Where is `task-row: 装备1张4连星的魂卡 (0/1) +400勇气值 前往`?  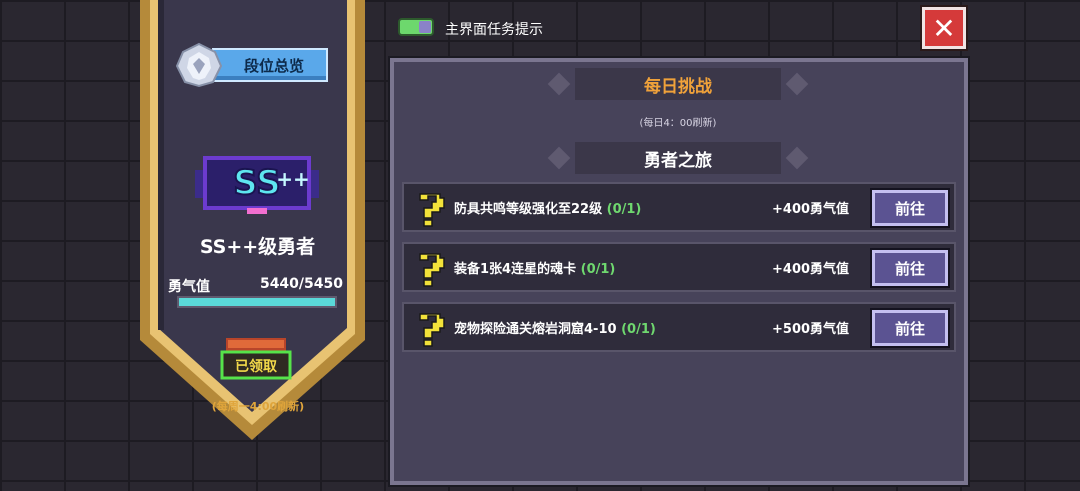
task-row: 装备1张4连星的魂卡 (0/1) +400勇气值 前往 is located at coordinates (679, 267).